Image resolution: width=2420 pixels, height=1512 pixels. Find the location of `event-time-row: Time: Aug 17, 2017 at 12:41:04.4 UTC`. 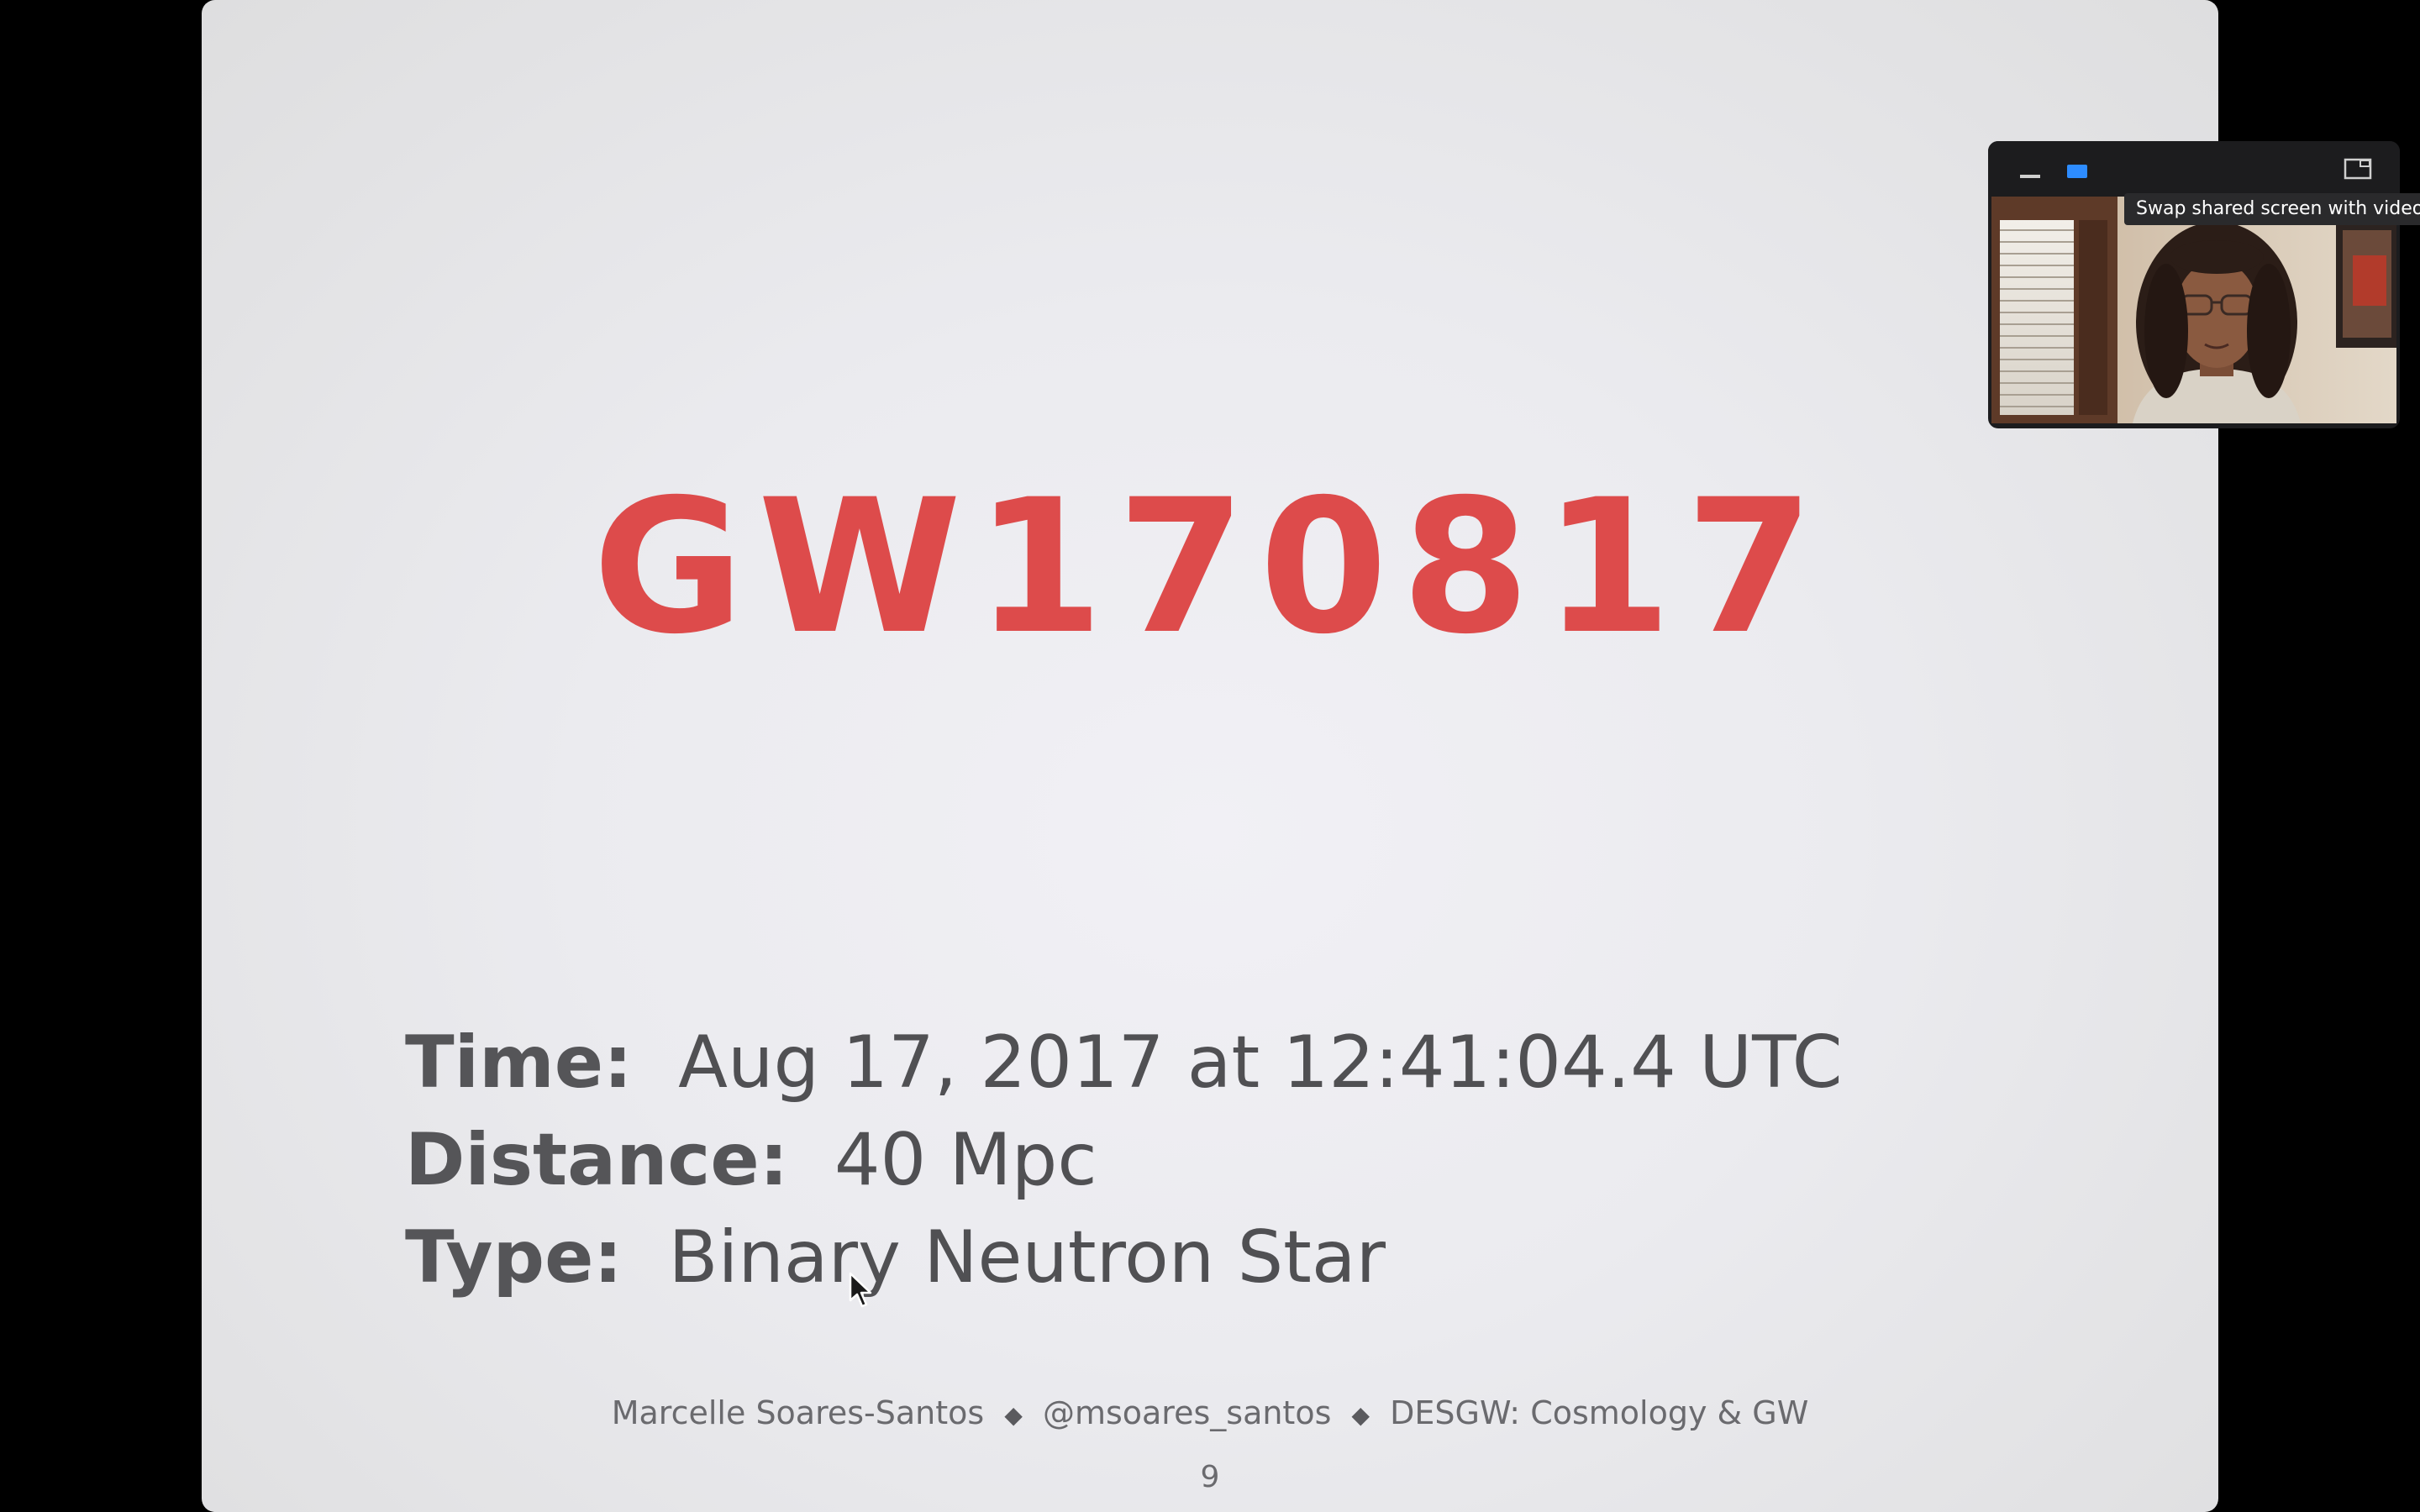

event-time-row: Time: Aug 17, 2017 at 12:41:04.4 UTC is located at coordinates (1124, 1062).